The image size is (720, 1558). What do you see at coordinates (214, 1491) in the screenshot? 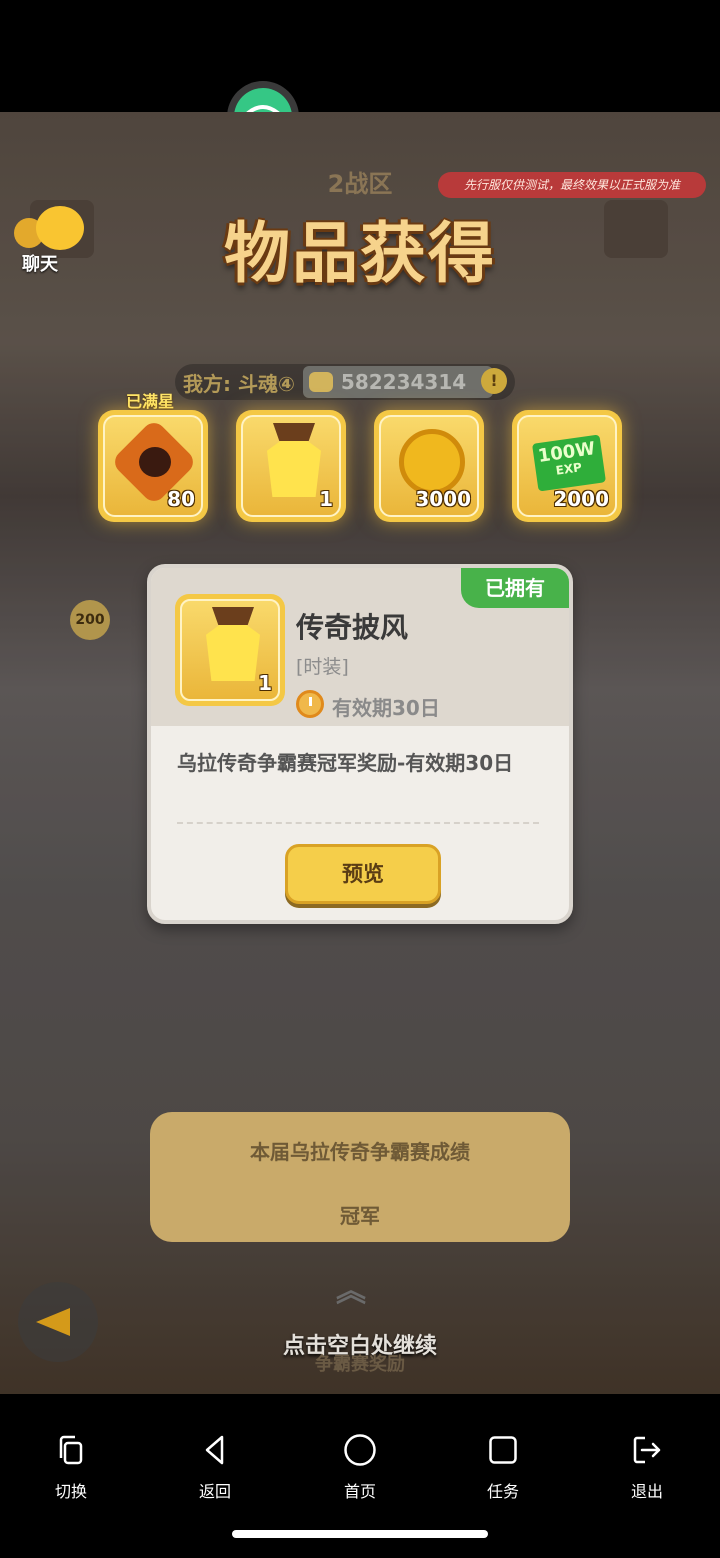
I see `nav-label: 返回` at bounding box center [214, 1491].